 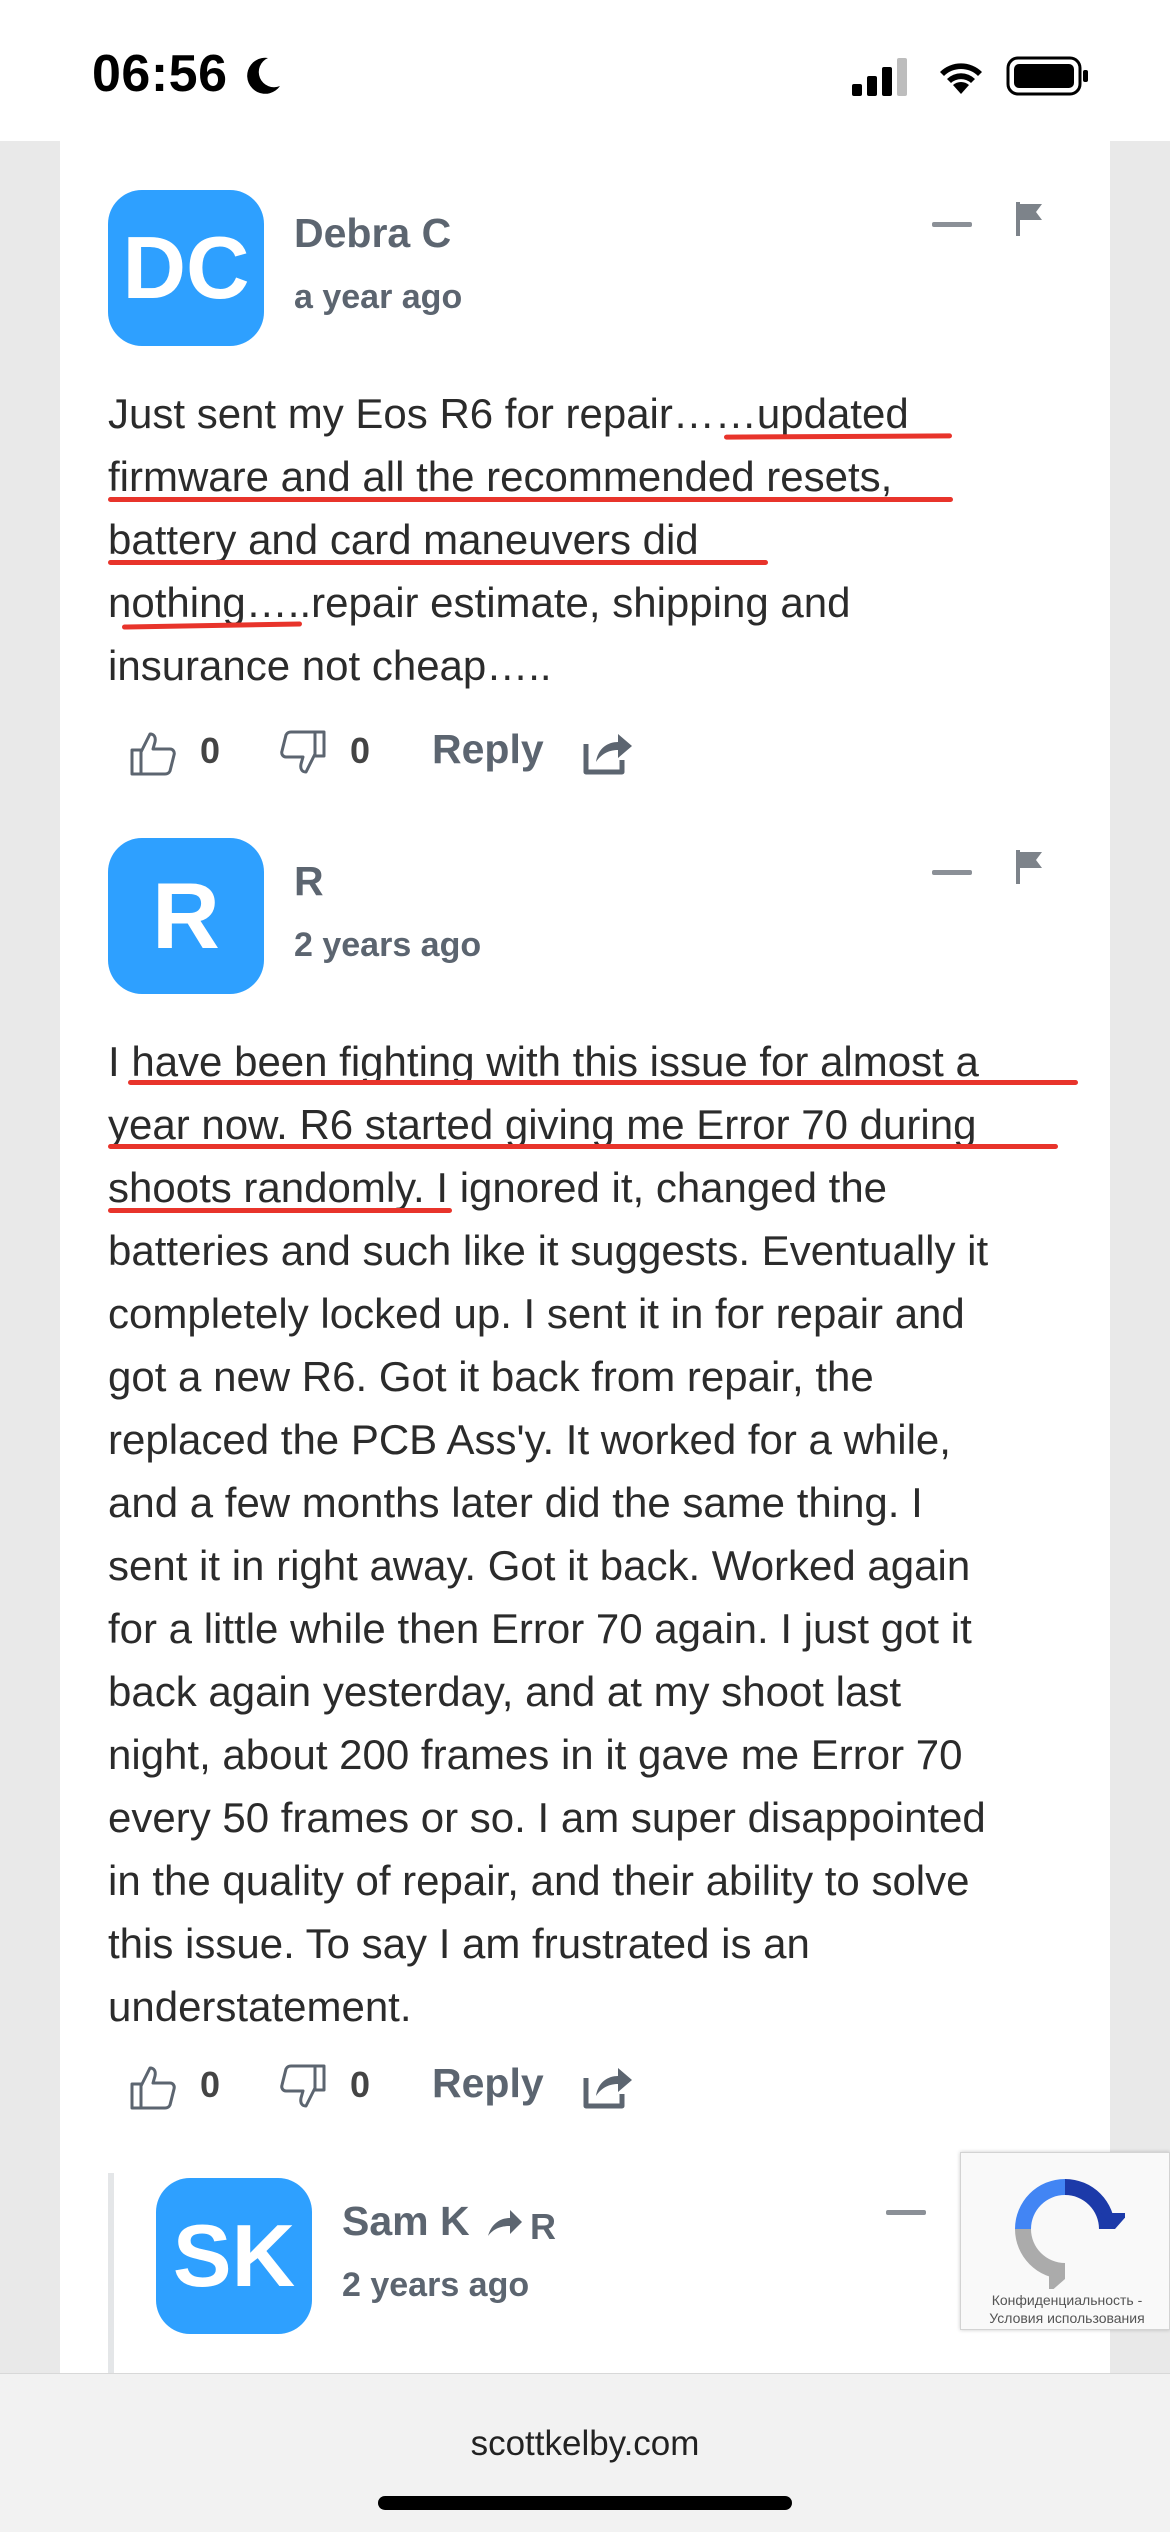 What do you see at coordinates (585, 2444) in the screenshot?
I see `address-bar: scottkelby.com` at bounding box center [585, 2444].